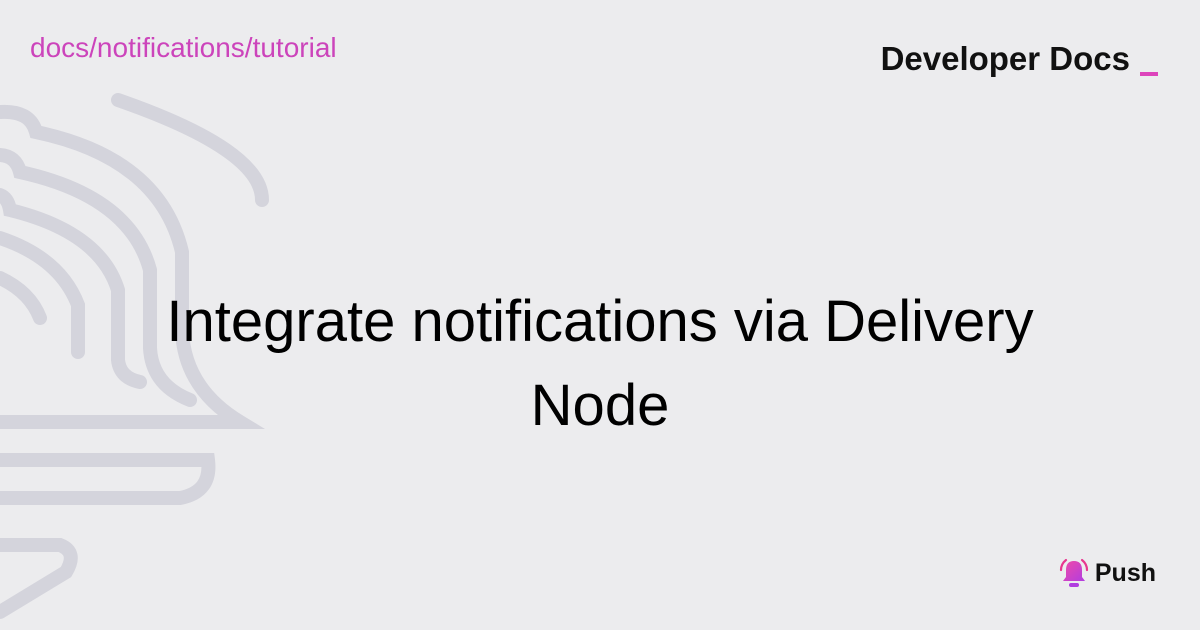  I want to click on push-logo: Push, so click(1106, 573).